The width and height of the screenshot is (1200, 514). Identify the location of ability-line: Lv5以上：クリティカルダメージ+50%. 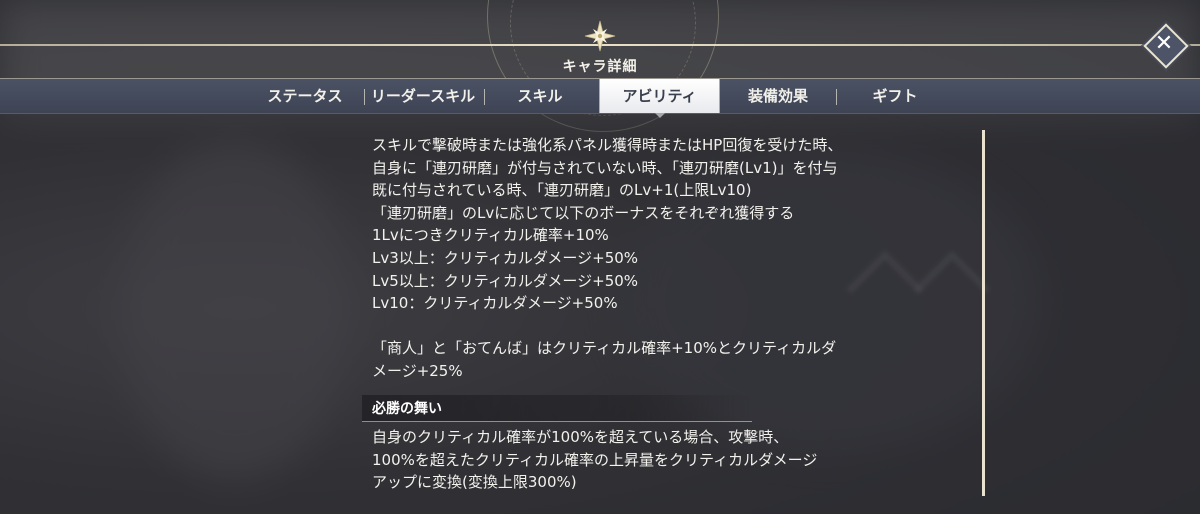
(505, 280).